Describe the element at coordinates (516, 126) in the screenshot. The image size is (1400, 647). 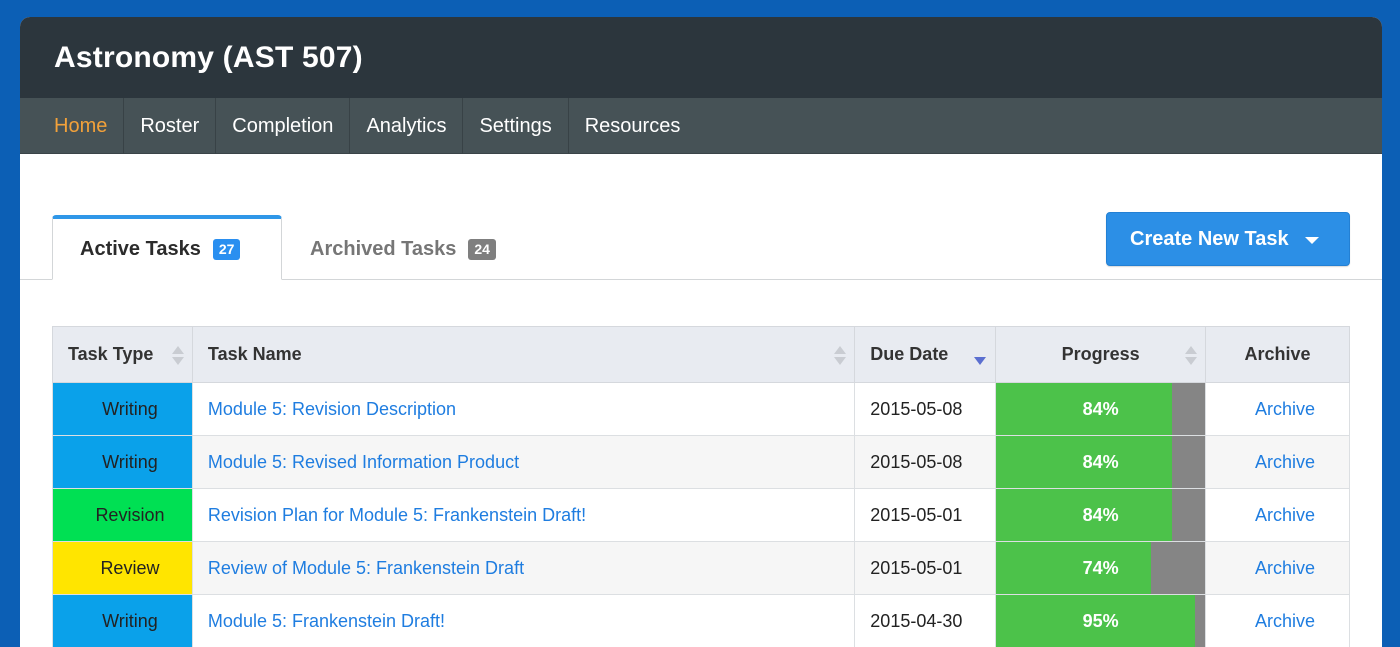
I see `nav-item-settings: Settings` at that location.